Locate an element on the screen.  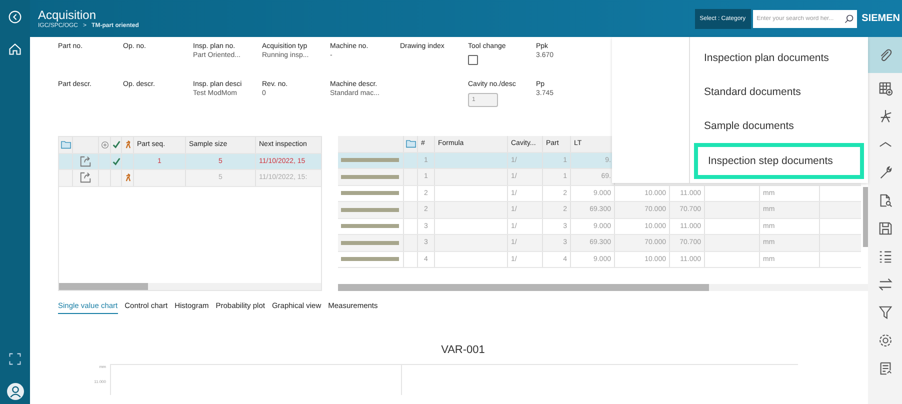
menu-item: Inspection step documents is located at coordinates (779, 161).